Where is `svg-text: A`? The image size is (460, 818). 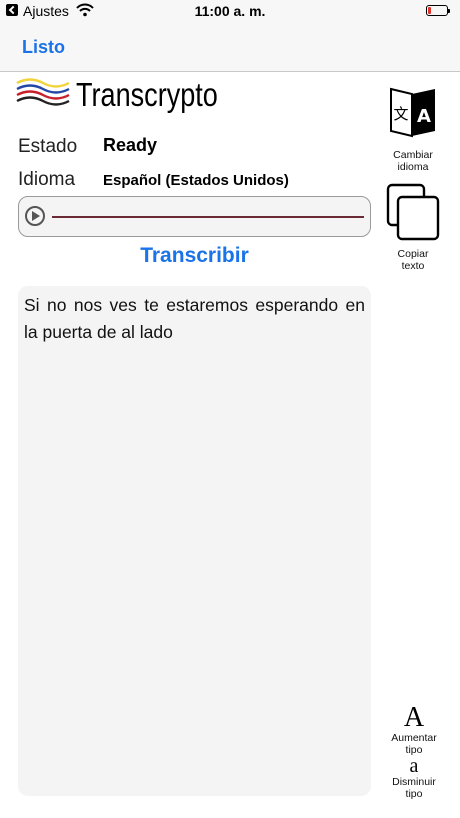
svg-text: A is located at coordinates (424, 116).